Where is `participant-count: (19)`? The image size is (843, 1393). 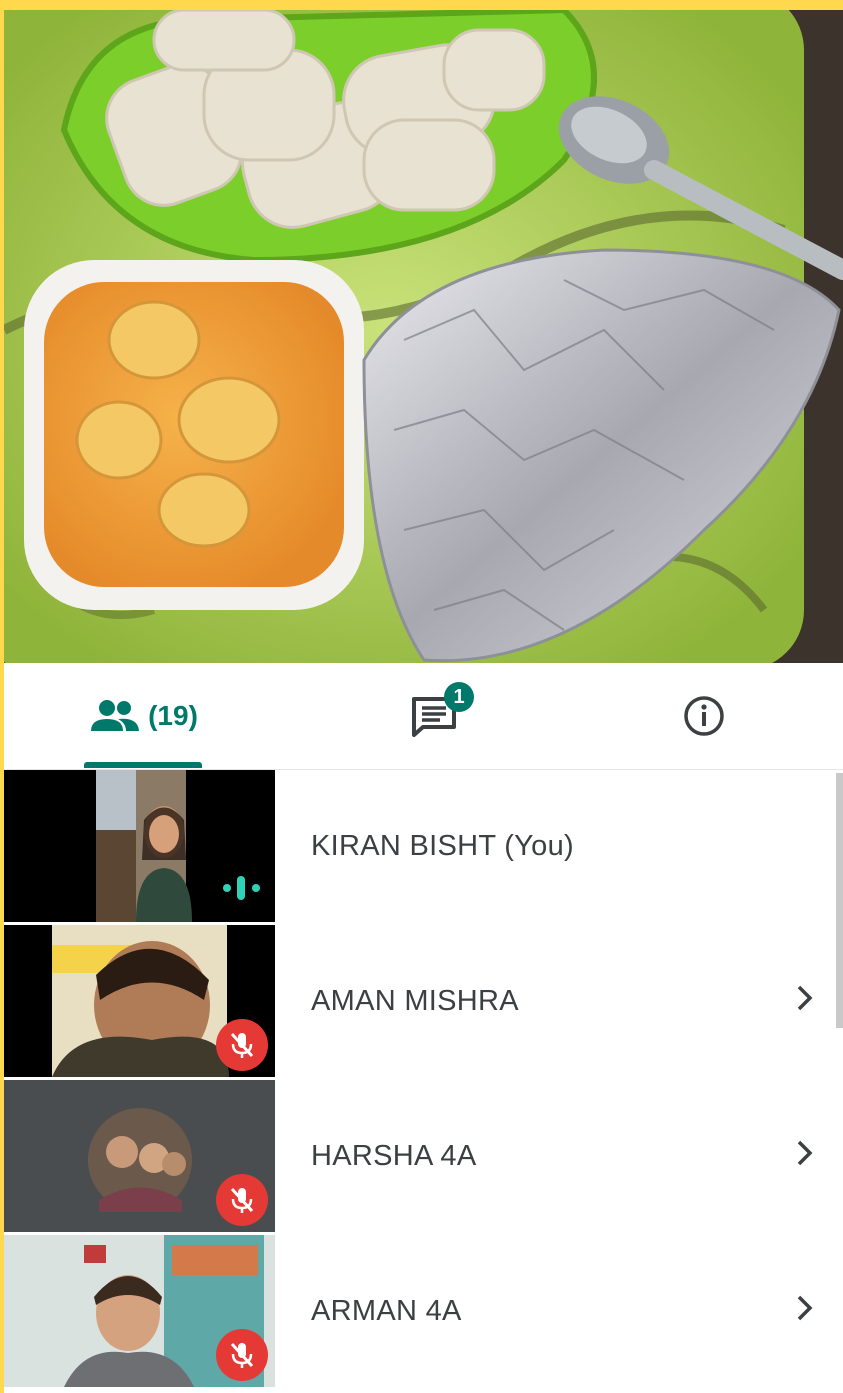 participant-count: (19) is located at coordinates (173, 715).